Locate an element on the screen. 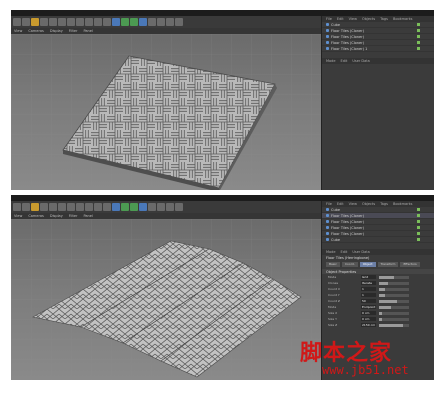  object-row: Floor Tiles (Cloner) 1 is located at coordinates (378, 49).